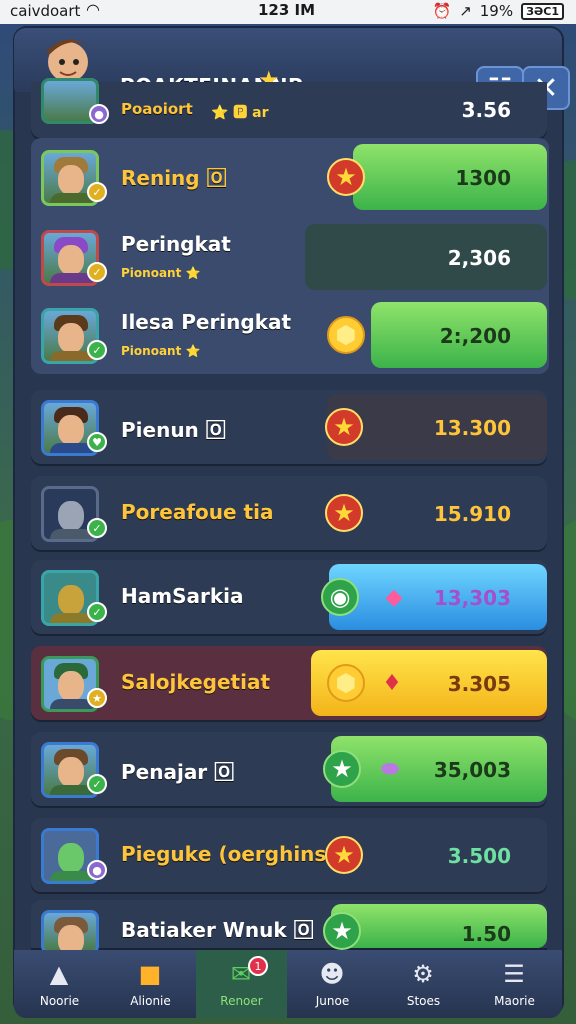 The height and width of the screenshot is (1024, 576). Describe the element at coordinates (289, 769) in the screenshot. I see `leaderboard-row: ✓ Penajar 🄾 ★ ⬬ 35,003` at that location.